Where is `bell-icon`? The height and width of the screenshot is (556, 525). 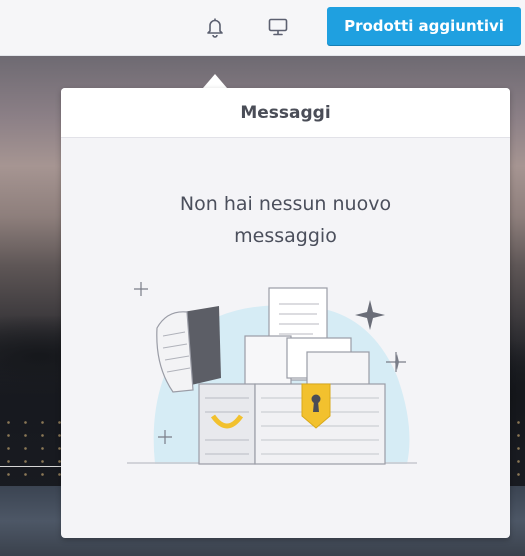
bell-icon is located at coordinates (215, 28).